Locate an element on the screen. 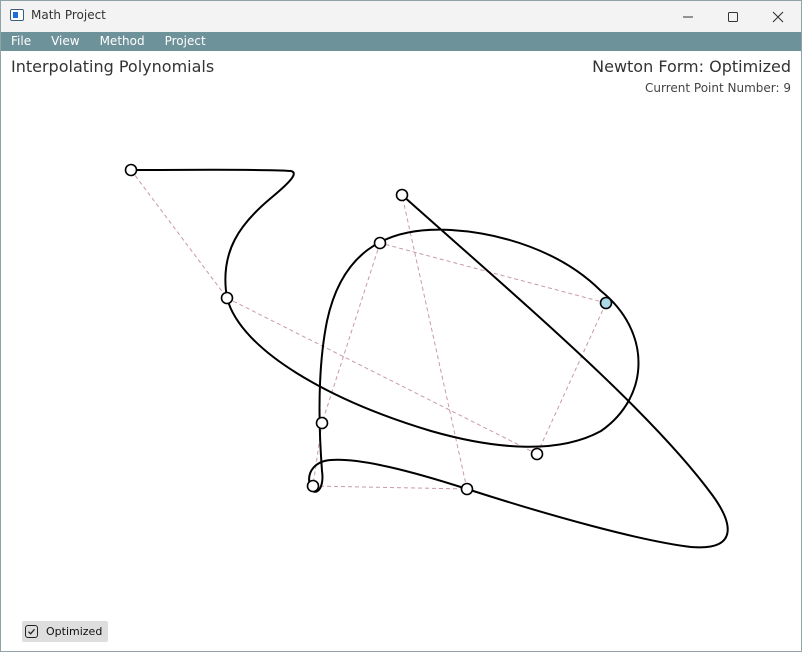 This screenshot has height=652, width=802. current-point-number: 9 is located at coordinates (787, 88).